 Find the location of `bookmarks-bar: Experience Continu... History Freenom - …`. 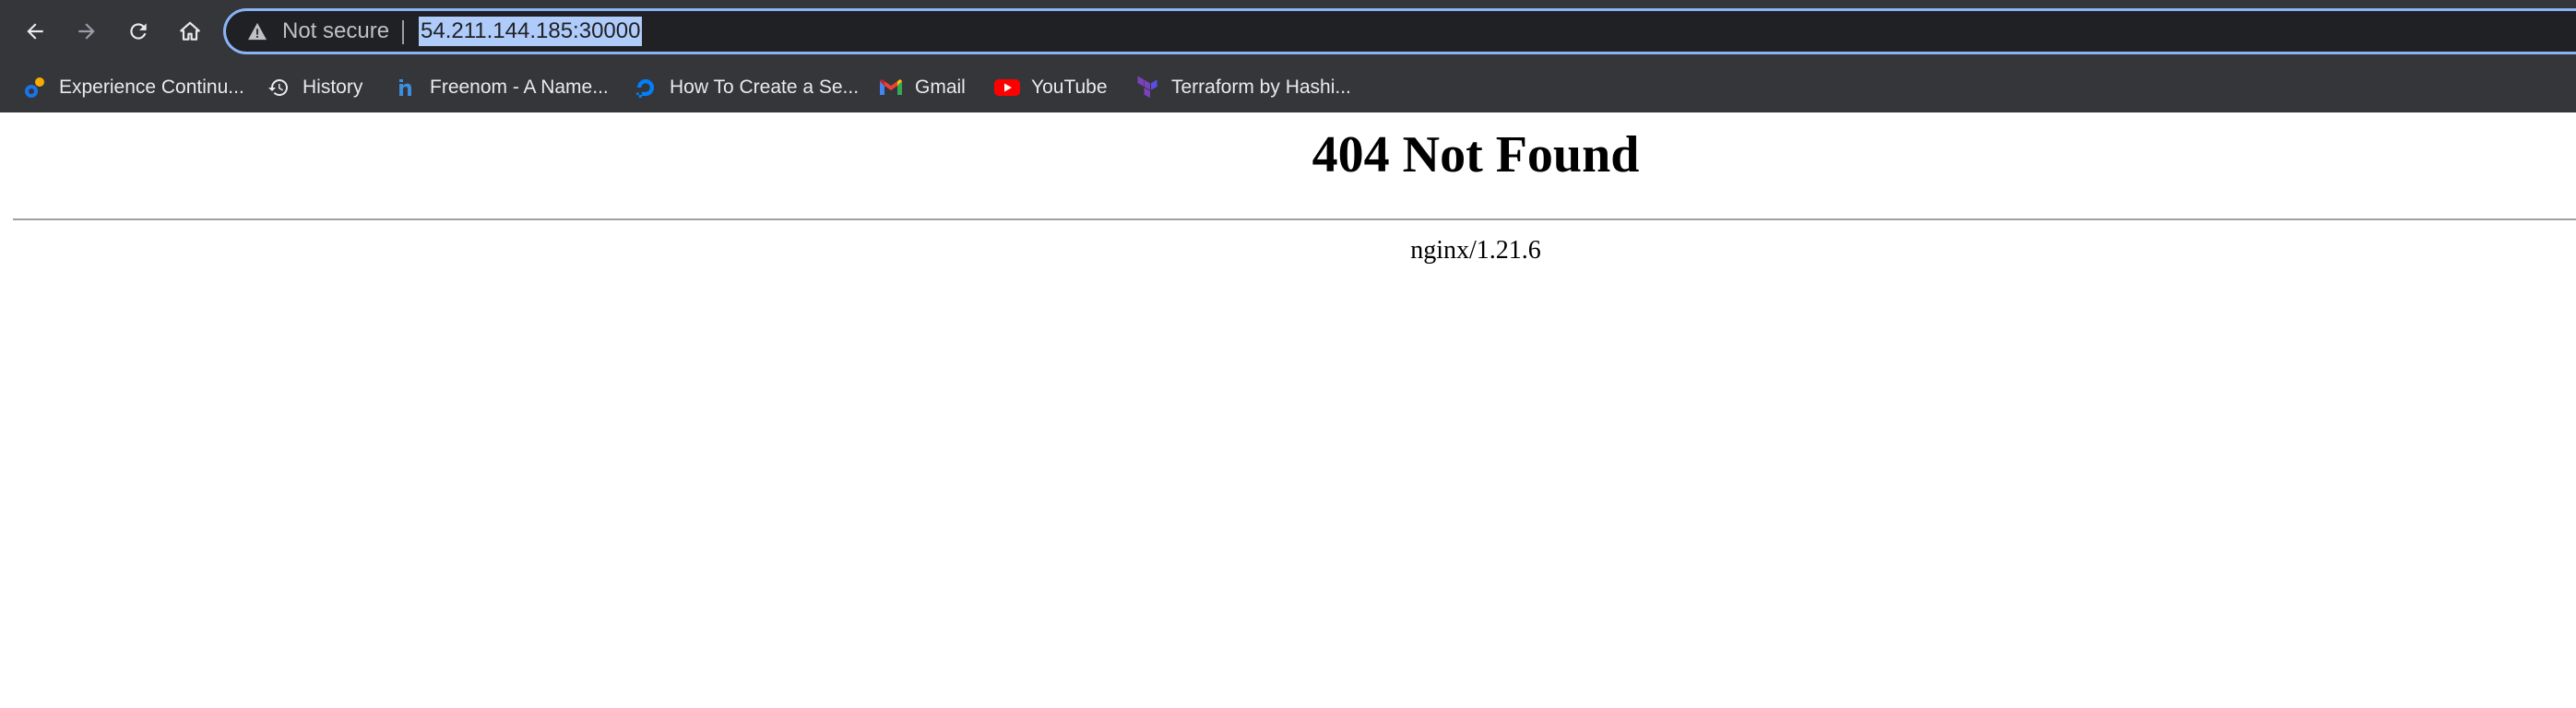

bookmarks-bar: Experience Continu... History Freenom - … is located at coordinates (1288, 87).